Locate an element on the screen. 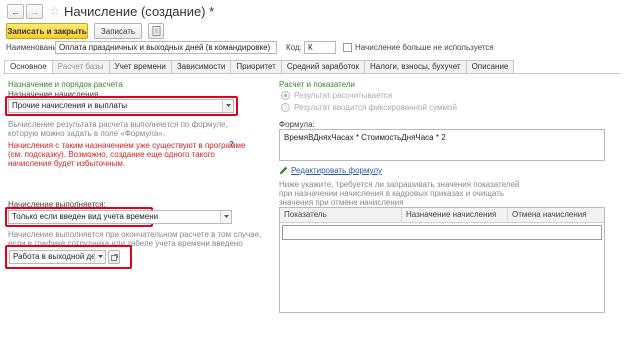 This screenshot has height=340, width=624. table-row is located at coordinates (442, 232).